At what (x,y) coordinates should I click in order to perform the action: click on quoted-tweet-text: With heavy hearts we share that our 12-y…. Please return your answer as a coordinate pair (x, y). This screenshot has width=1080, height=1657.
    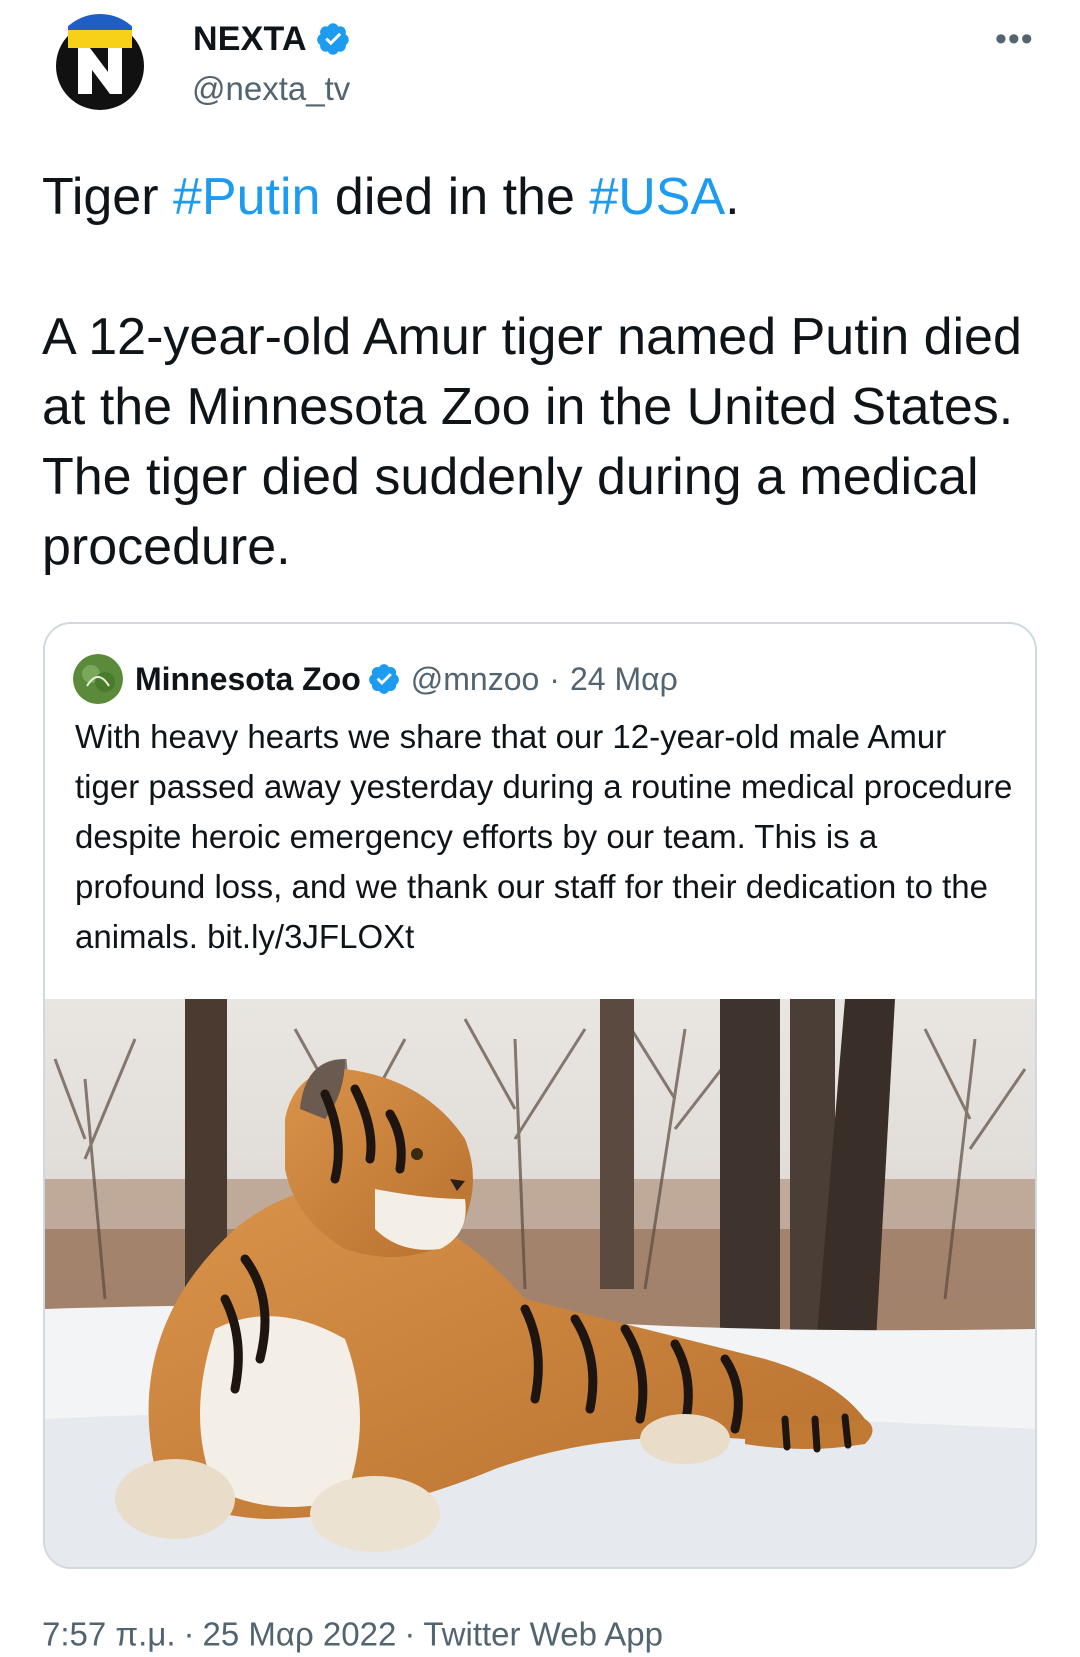
    Looking at the image, I should click on (545, 837).